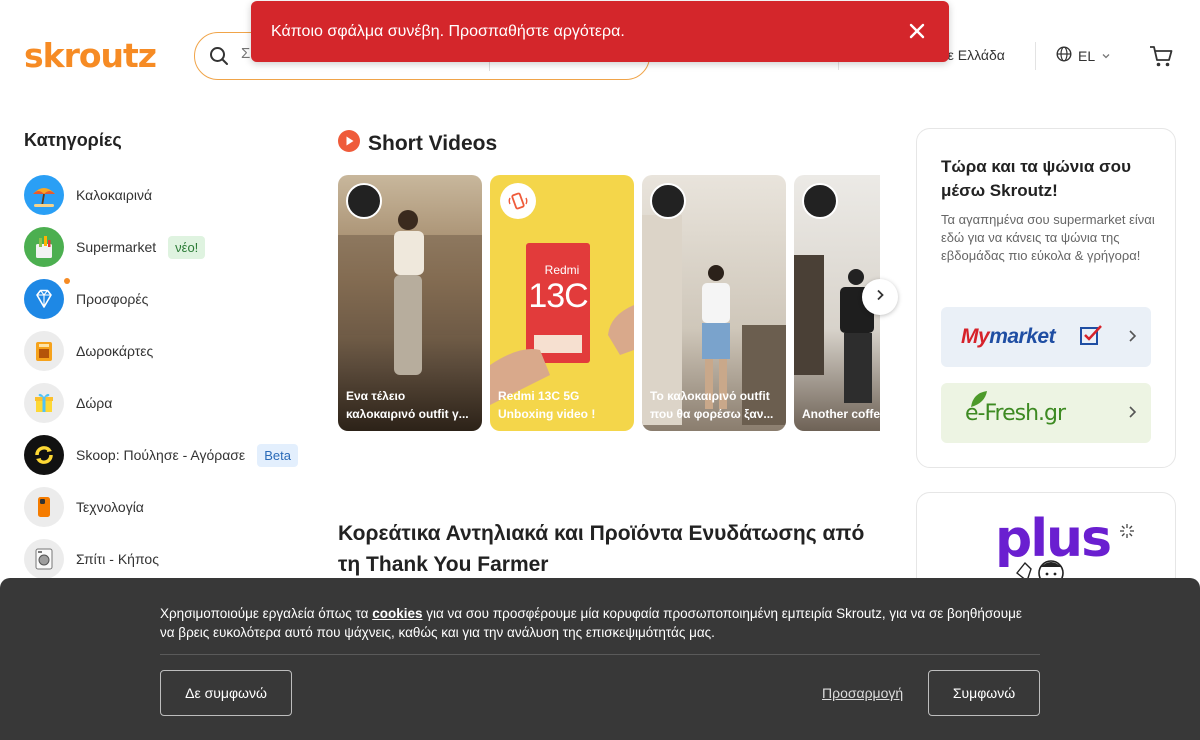  What do you see at coordinates (1127, 533) in the screenshot?
I see `sparkle-icon` at bounding box center [1127, 533].